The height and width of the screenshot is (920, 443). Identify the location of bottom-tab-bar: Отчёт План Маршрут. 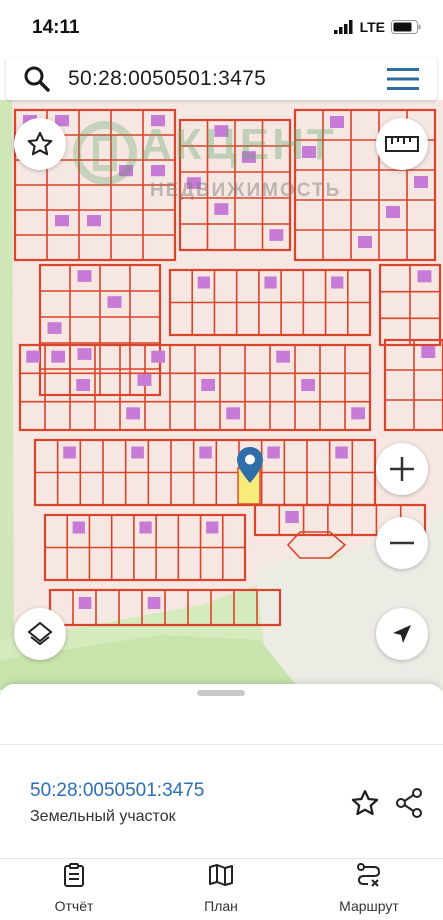
(221, 891).